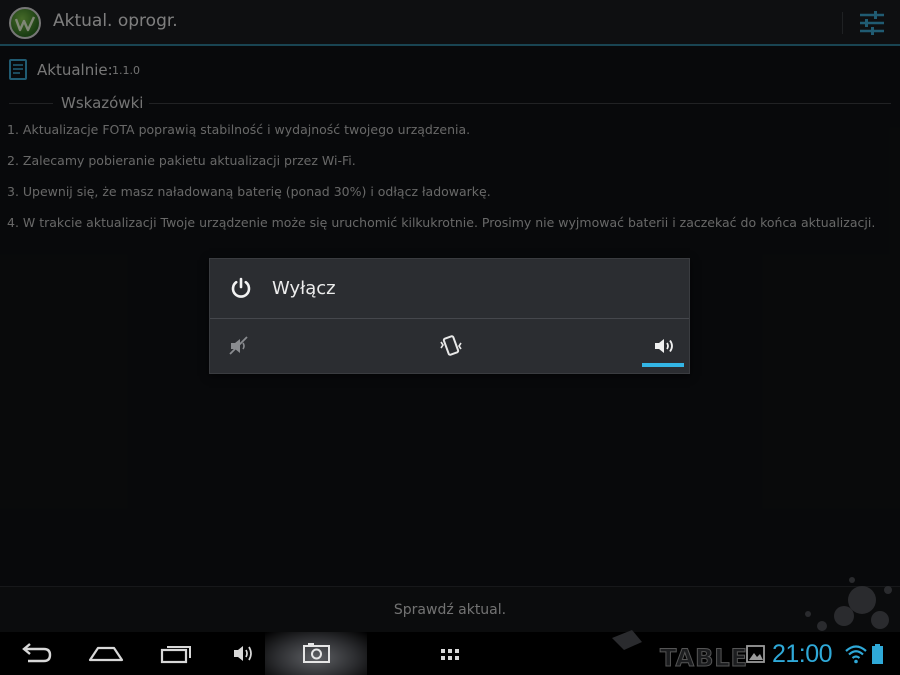  I want to click on home-button, so click(106, 653).